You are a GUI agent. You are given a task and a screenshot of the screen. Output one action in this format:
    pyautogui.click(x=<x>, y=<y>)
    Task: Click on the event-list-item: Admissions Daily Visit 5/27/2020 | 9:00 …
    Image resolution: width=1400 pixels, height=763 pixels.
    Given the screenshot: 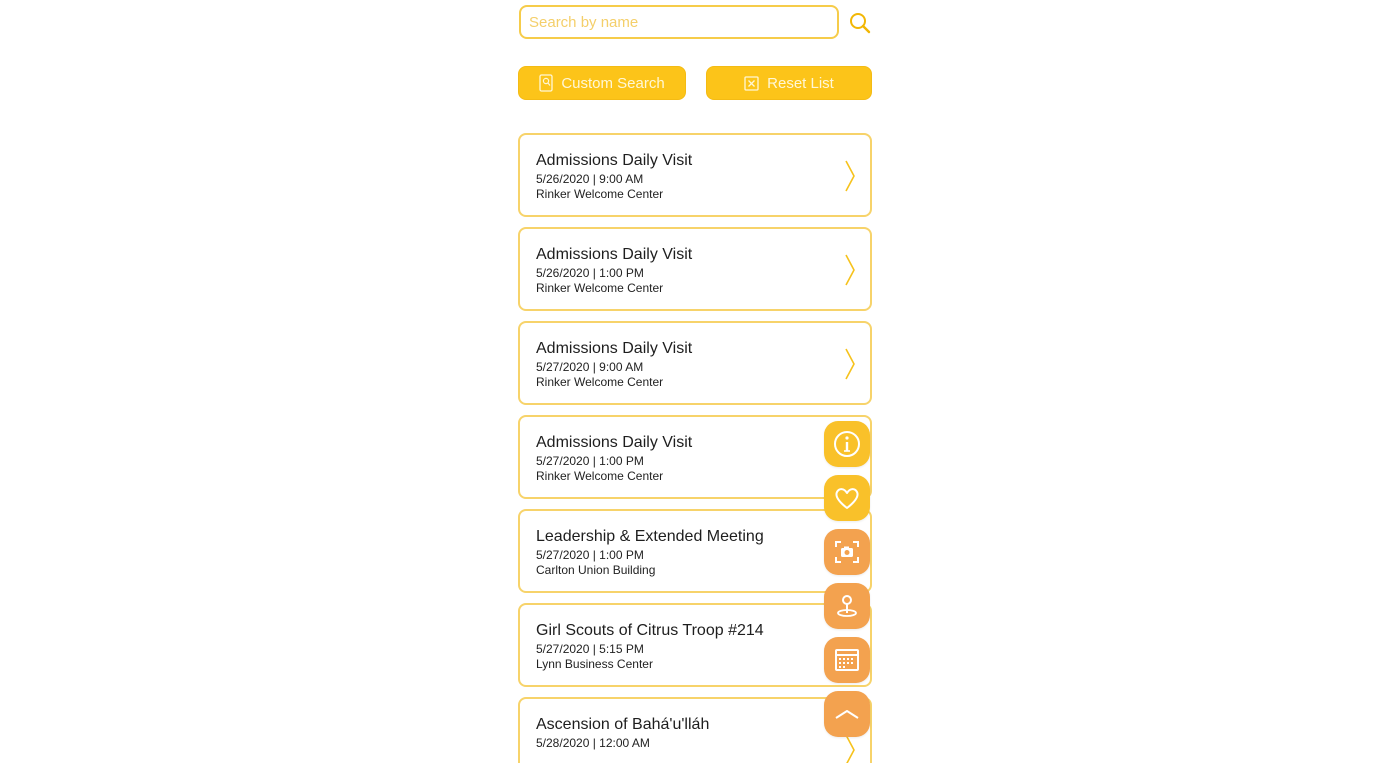 What is the action you would take?
    pyautogui.click(x=695, y=363)
    